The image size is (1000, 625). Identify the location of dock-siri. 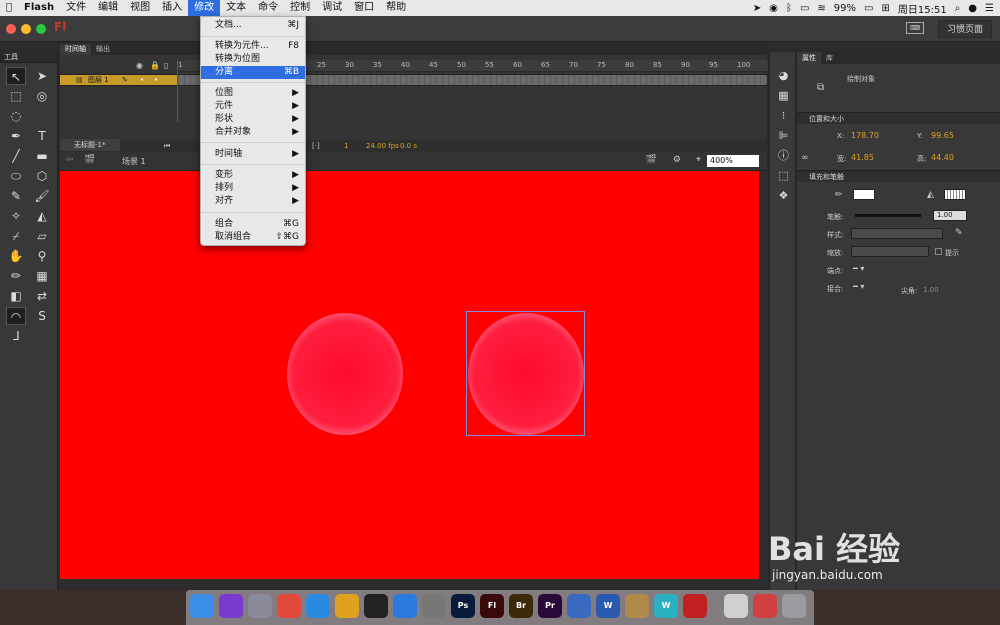
(231, 606).